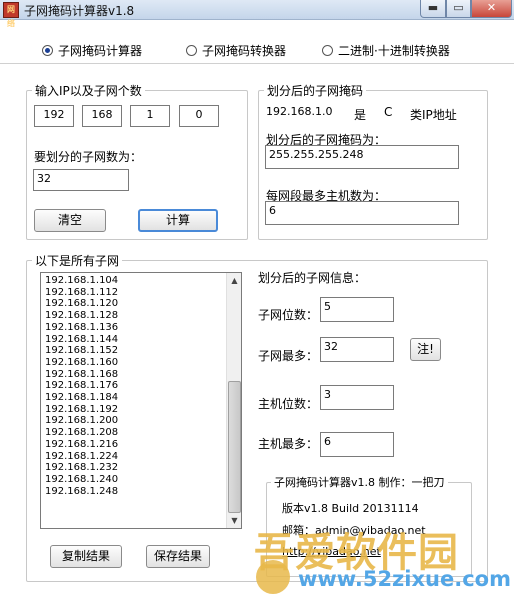 Image resolution: width=514 pixels, height=595 pixels. I want to click on subnet-info-heading: 划分后的子网信息：, so click(312, 278).